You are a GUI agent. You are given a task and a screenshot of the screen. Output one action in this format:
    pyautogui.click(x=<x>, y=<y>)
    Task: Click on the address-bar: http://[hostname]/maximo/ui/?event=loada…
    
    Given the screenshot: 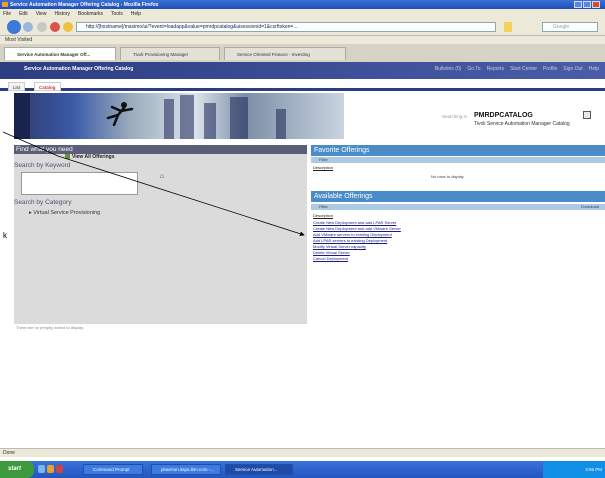 What is the action you would take?
    pyautogui.click(x=286, y=27)
    